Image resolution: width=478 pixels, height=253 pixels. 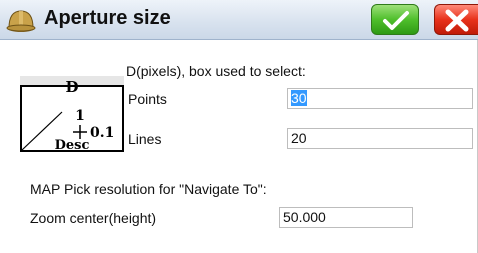 I want to click on hard-hat-icon, so click(x=21, y=21).